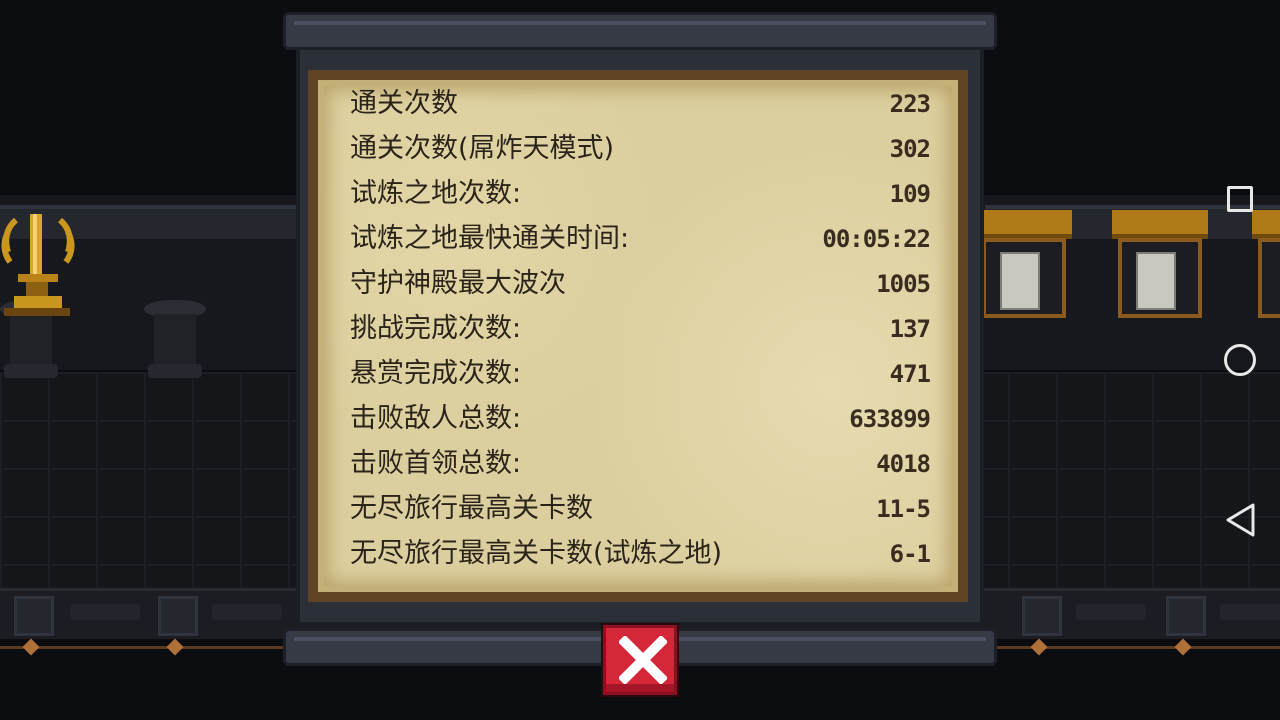  Describe the element at coordinates (640, 31) in the screenshot. I see `scroll-top-rod` at that location.